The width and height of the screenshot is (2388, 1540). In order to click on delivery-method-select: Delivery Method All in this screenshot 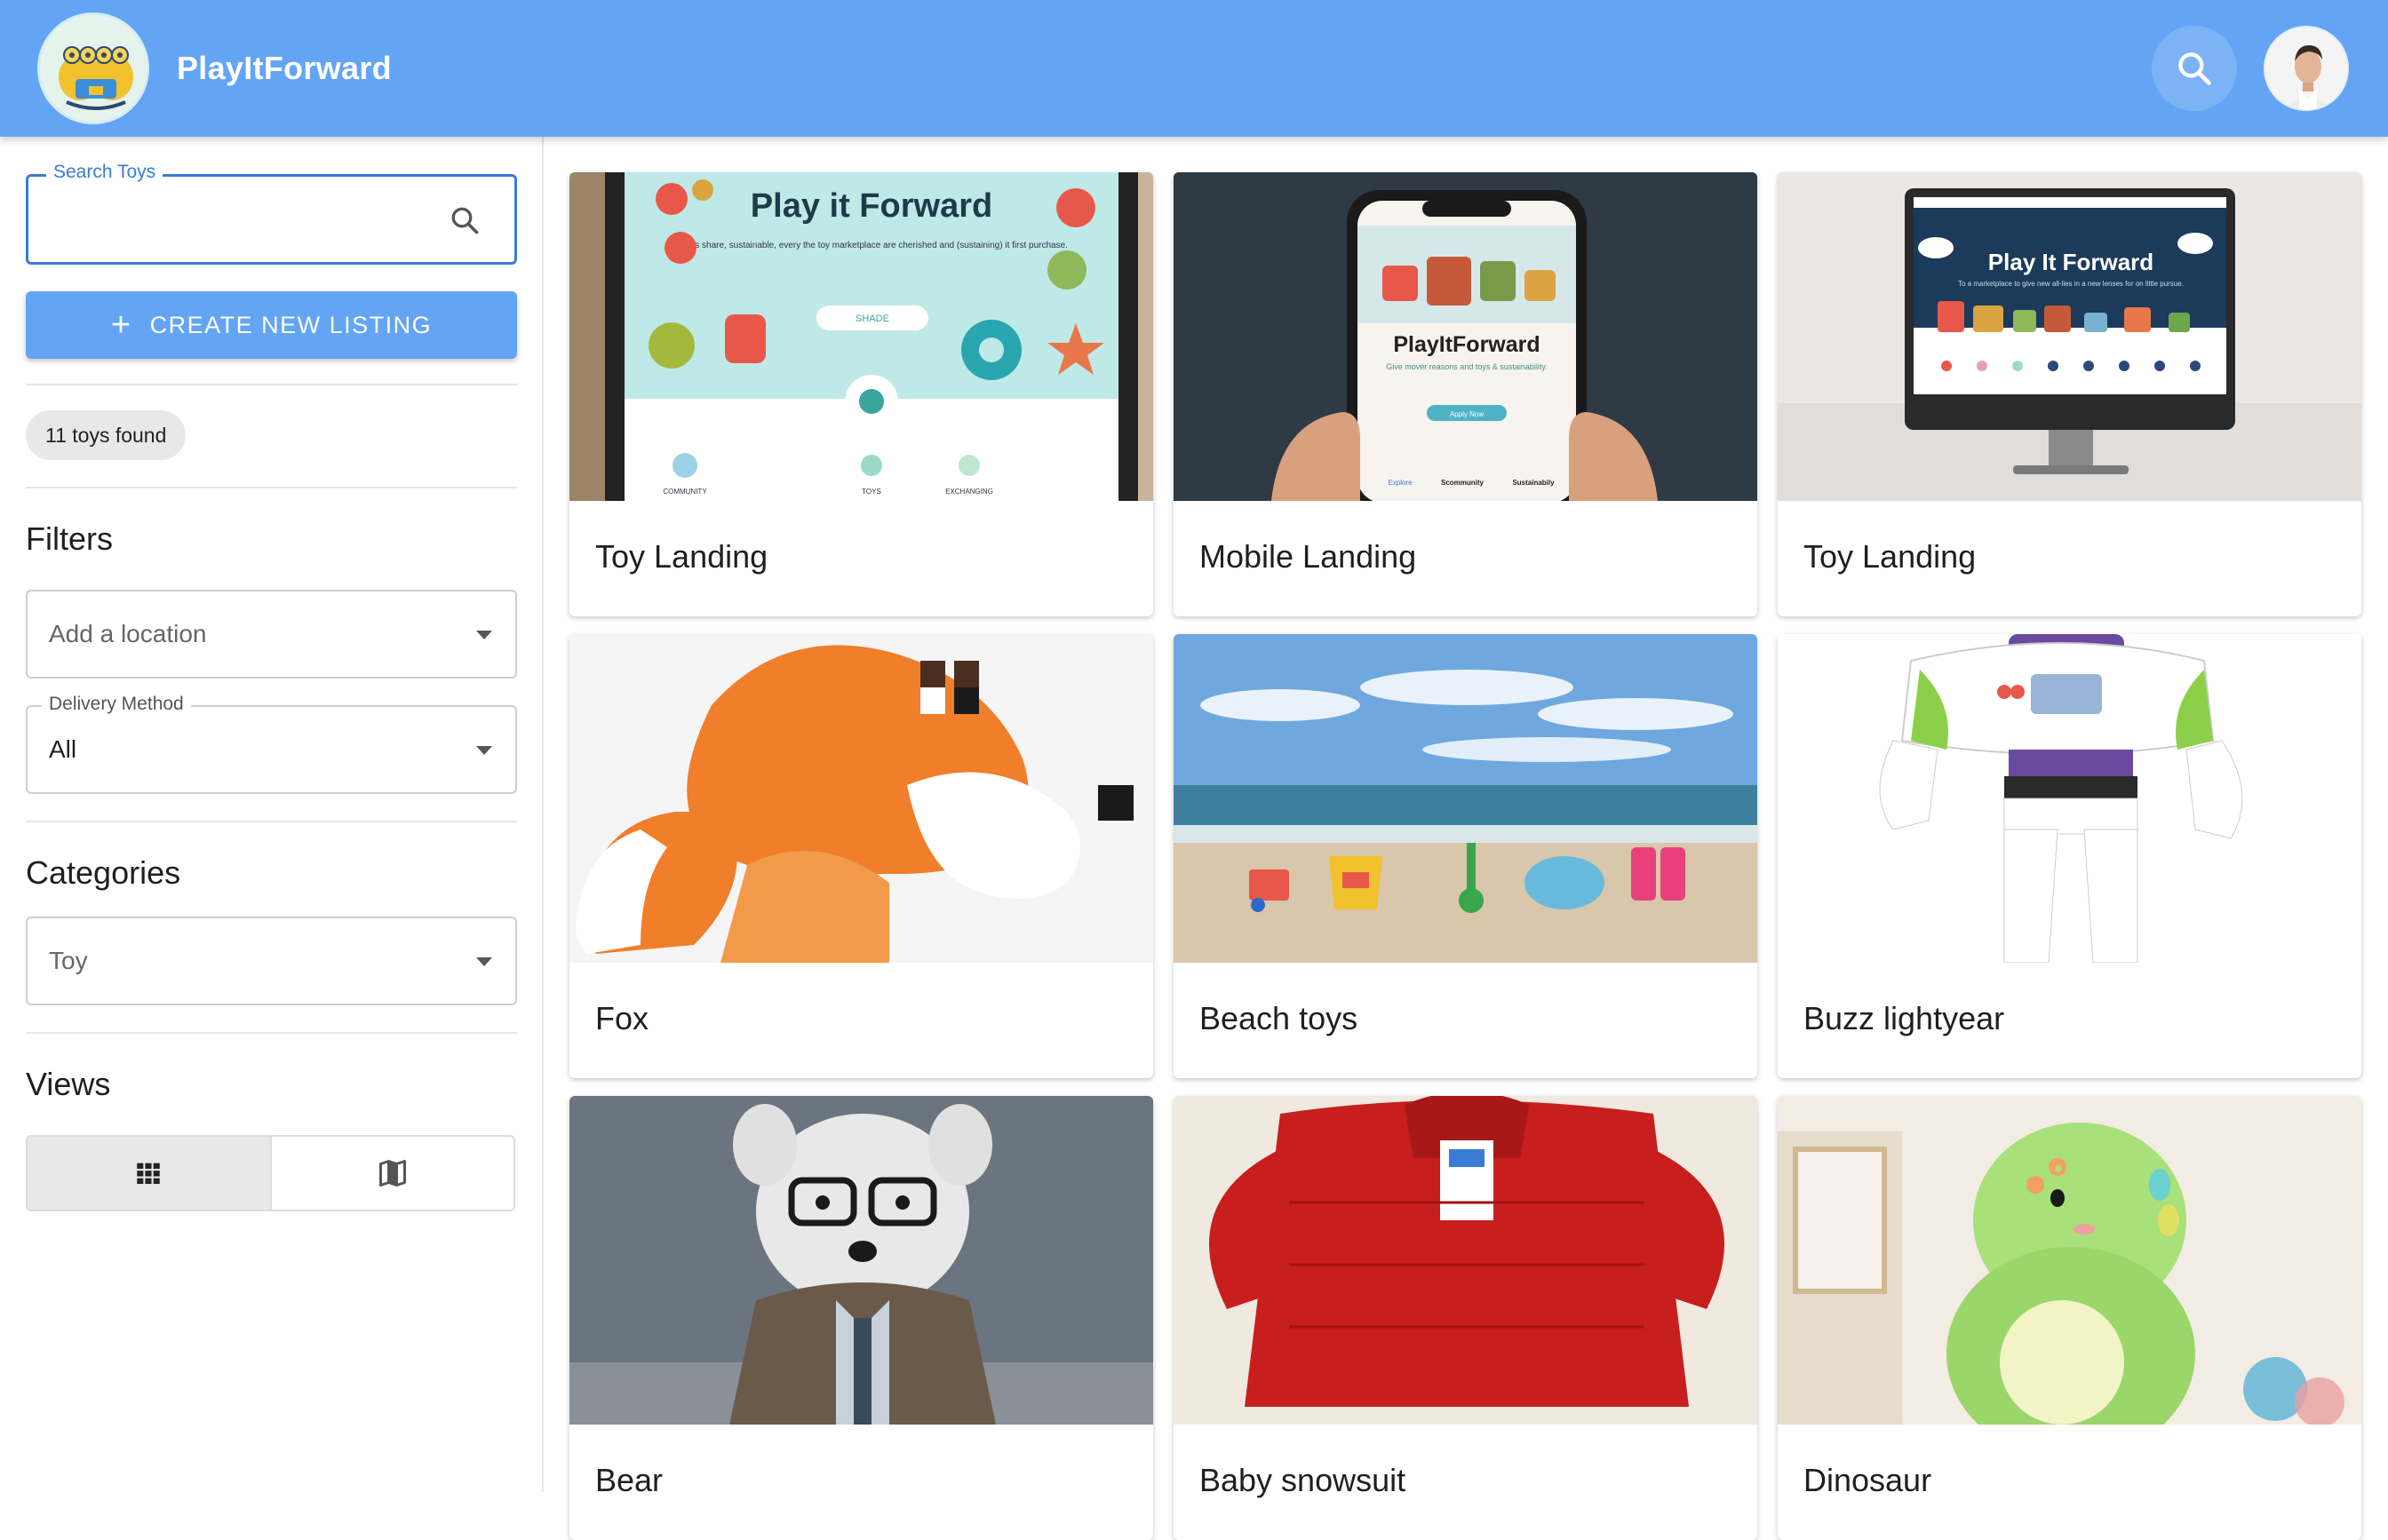, I will do `click(271, 744)`.